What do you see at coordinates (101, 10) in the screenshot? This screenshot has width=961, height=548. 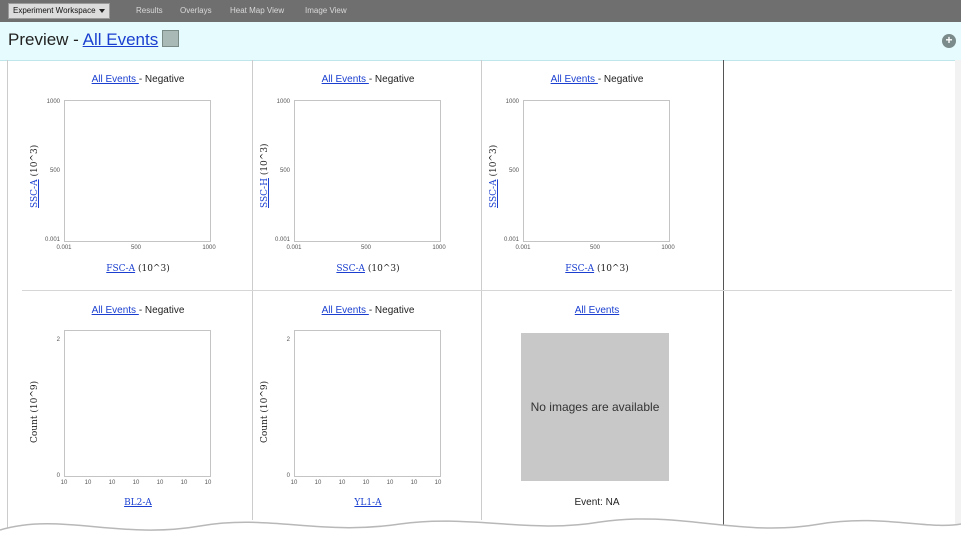 I see `chevron-down-icon` at bounding box center [101, 10].